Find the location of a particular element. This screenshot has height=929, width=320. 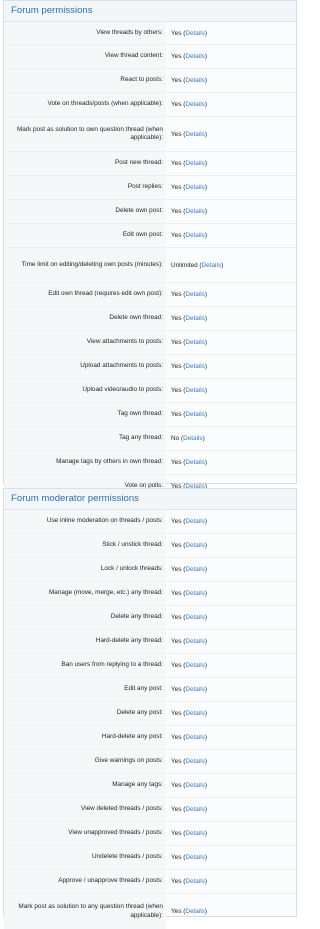

permission-row: Tag own thread: Yes (Details) is located at coordinates (150, 415).